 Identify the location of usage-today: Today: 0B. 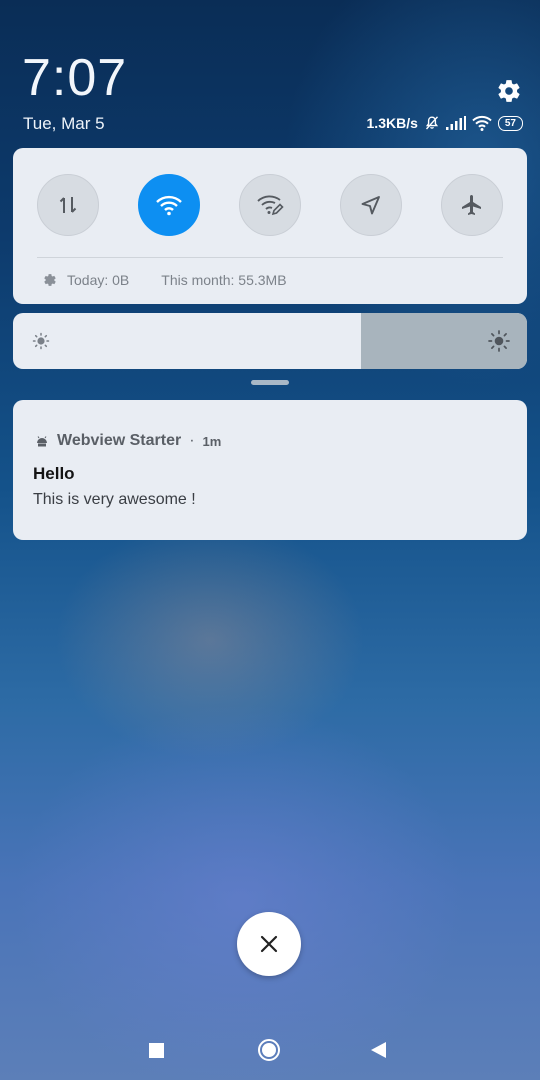
(98, 280).